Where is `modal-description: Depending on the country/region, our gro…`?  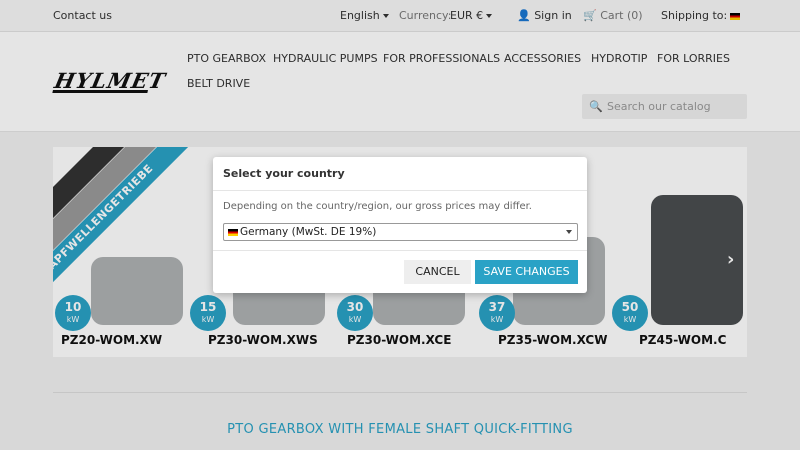
modal-description: Depending on the country/region, our gro… is located at coordinates (377, 206).